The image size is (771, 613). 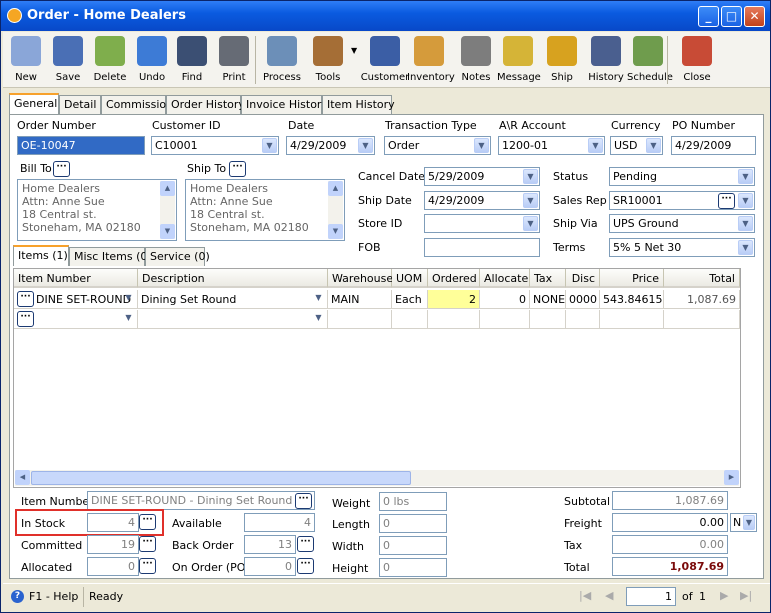 I want to click on cell-description: Dining Set Round ▼, so click(x=233, y=299).